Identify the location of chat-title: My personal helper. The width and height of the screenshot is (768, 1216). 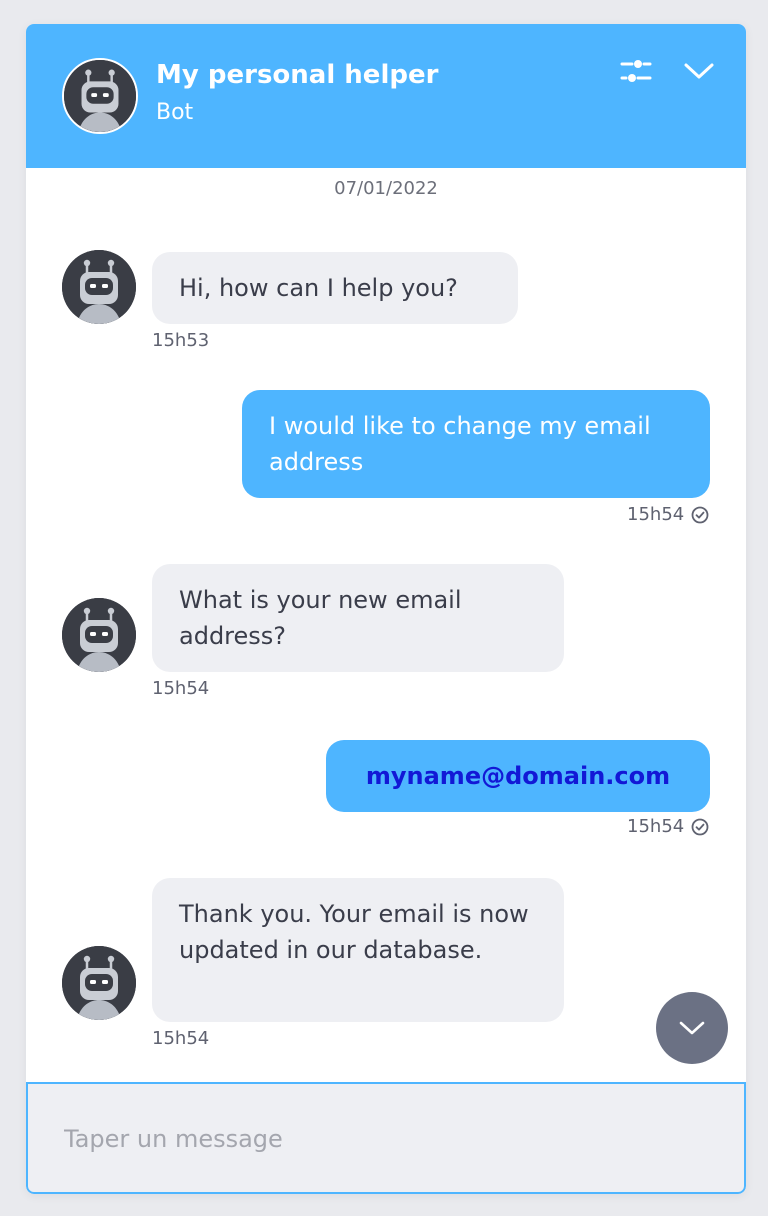
(297, 75).